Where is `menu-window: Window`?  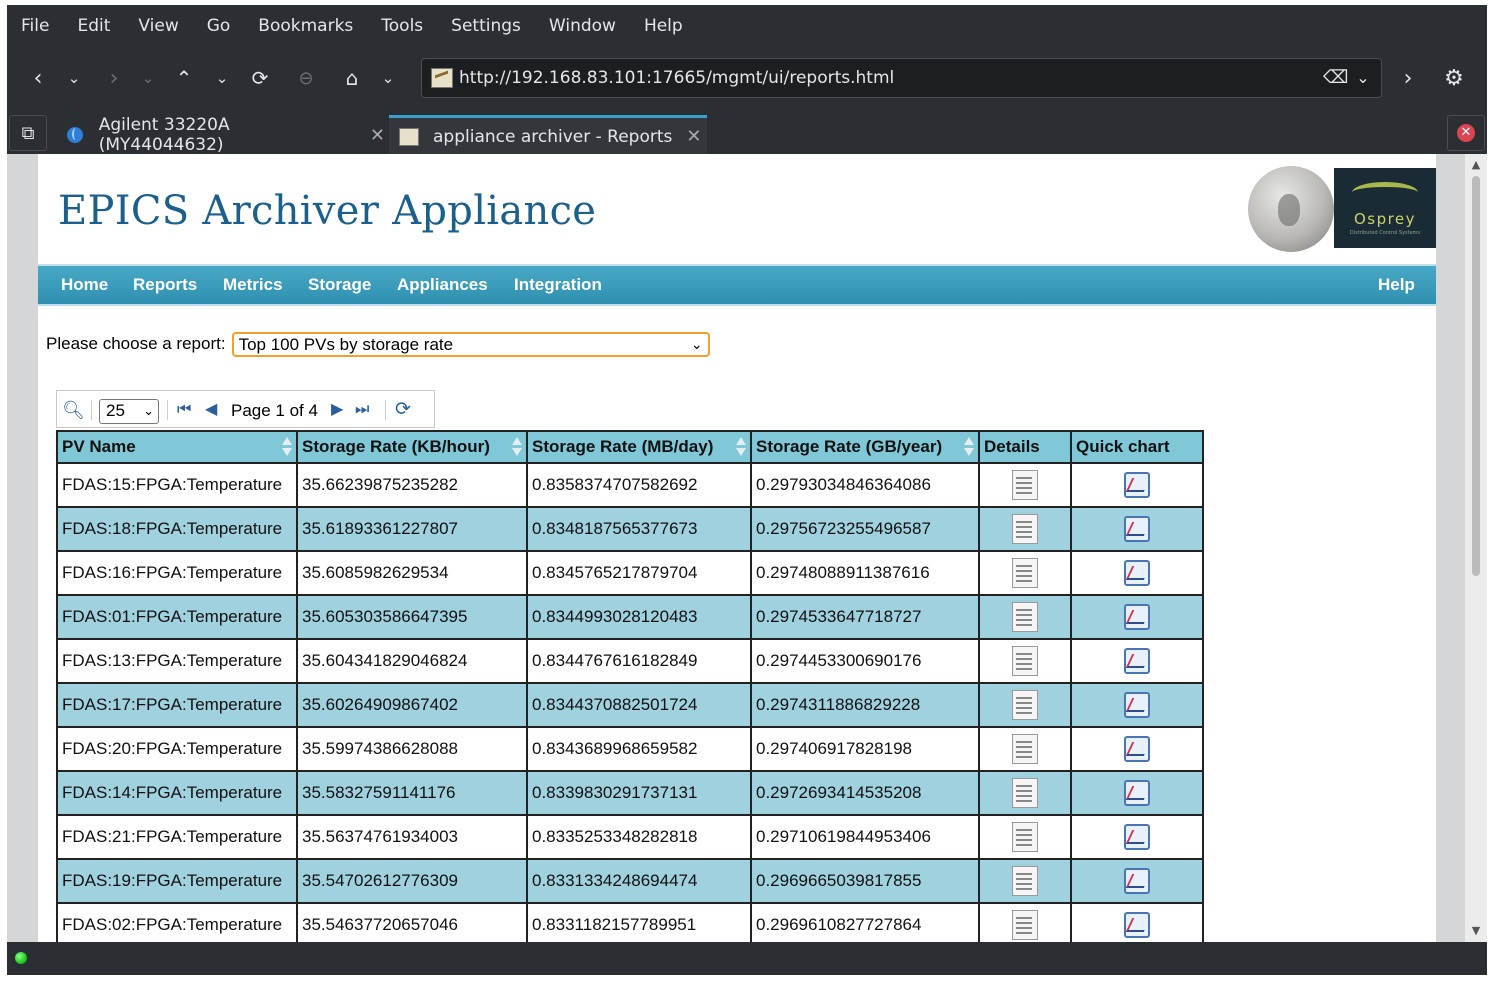 menu-window: Window is located at coordinates (582, 26).